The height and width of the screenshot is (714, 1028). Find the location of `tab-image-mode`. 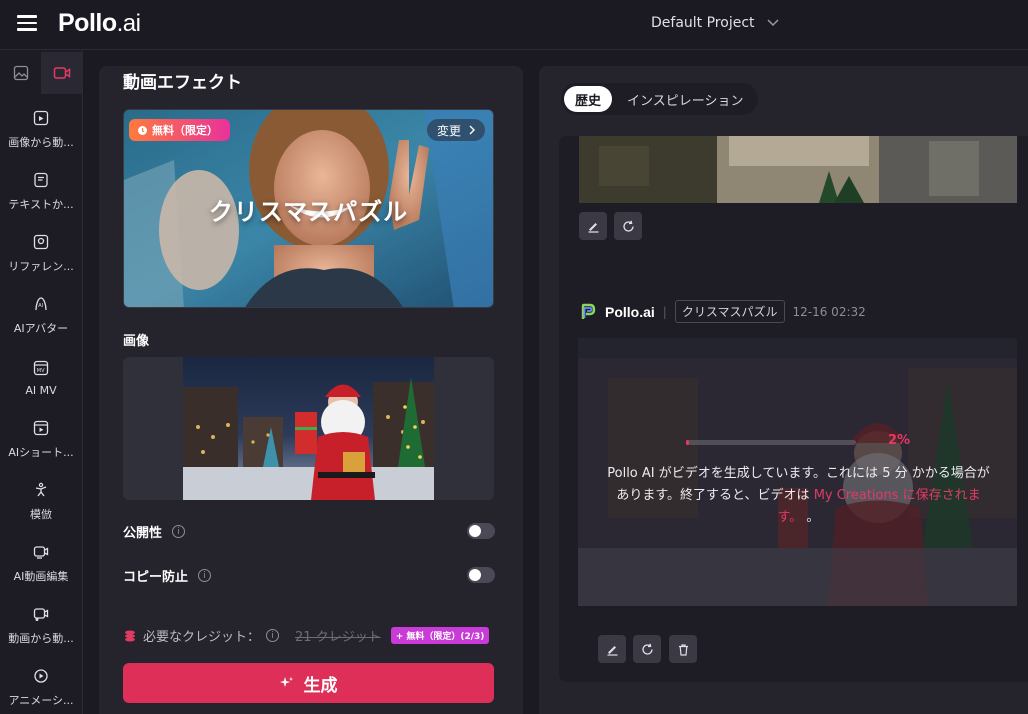

tab-image-mode is located at coordinates (20, 73).